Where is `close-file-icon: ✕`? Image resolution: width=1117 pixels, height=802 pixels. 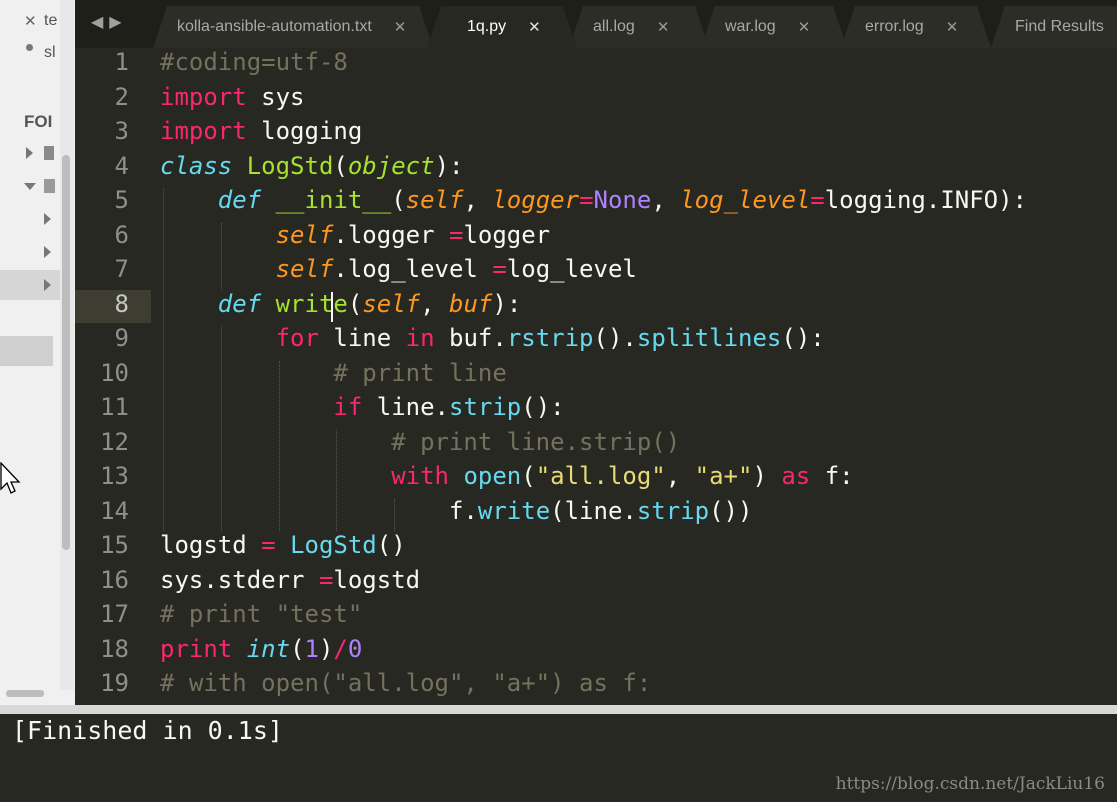 close-file-icon: ✕ is located at coordinates (30, 21).